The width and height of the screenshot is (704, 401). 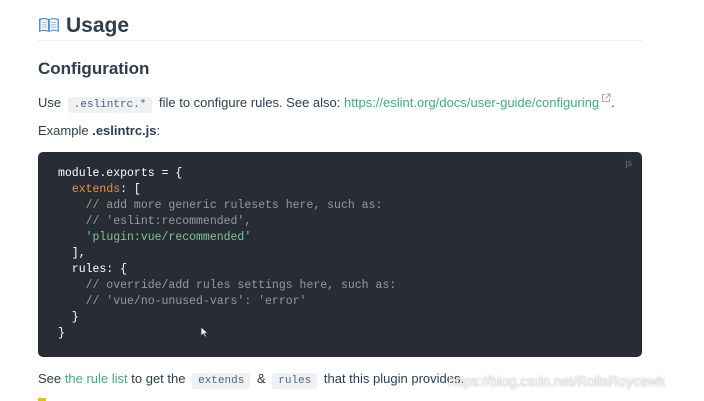 I want to click on mouse-cursor-icon, so click(x=205, y=331).